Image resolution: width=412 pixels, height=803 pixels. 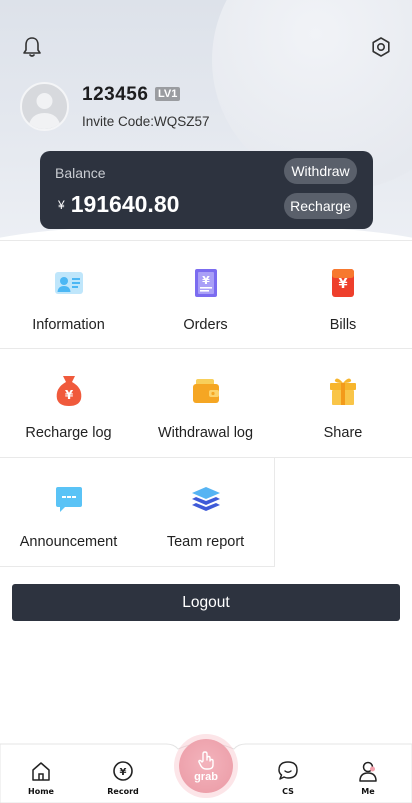 I want to click on currency-symbol: ¥, so click(x=61, y=205).